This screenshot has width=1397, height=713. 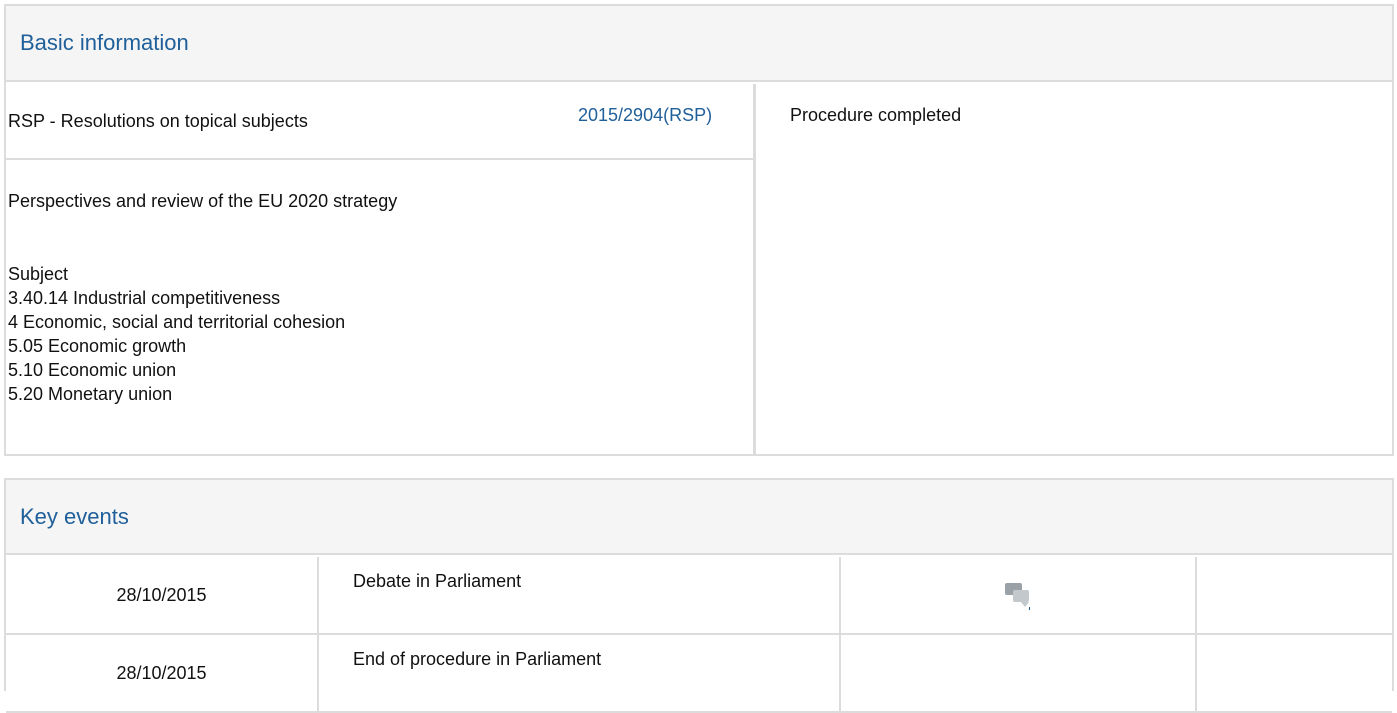 I want to click on basic-information-header: Basic information, so click(x=699, y=44).